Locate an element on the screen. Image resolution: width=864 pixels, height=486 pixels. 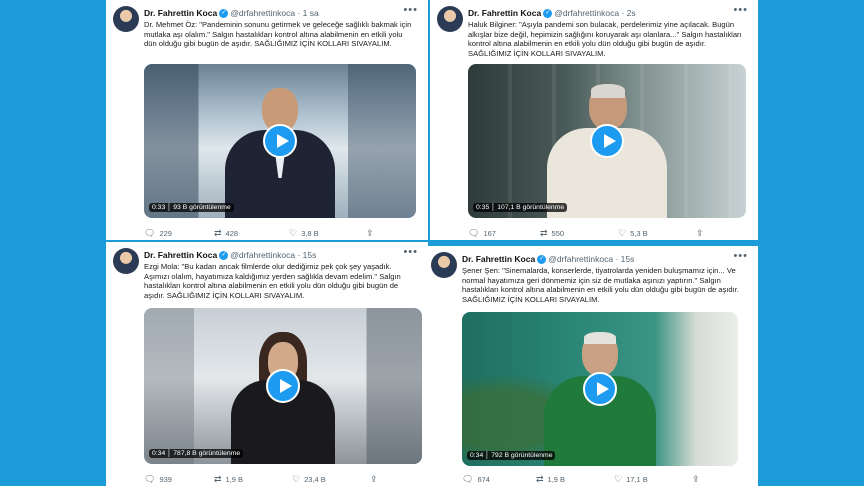
video-player: 0:34 │ 792 B görüntülenme is located at coordinates (600, 389).